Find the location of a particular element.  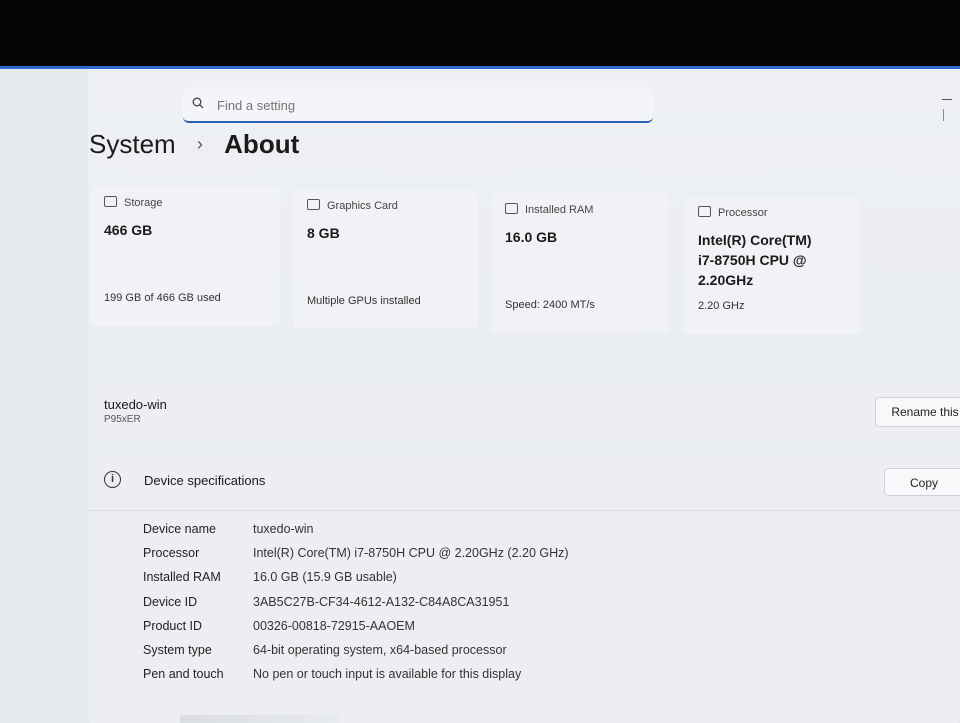

minimize-button is located at coordinates (947, 99).